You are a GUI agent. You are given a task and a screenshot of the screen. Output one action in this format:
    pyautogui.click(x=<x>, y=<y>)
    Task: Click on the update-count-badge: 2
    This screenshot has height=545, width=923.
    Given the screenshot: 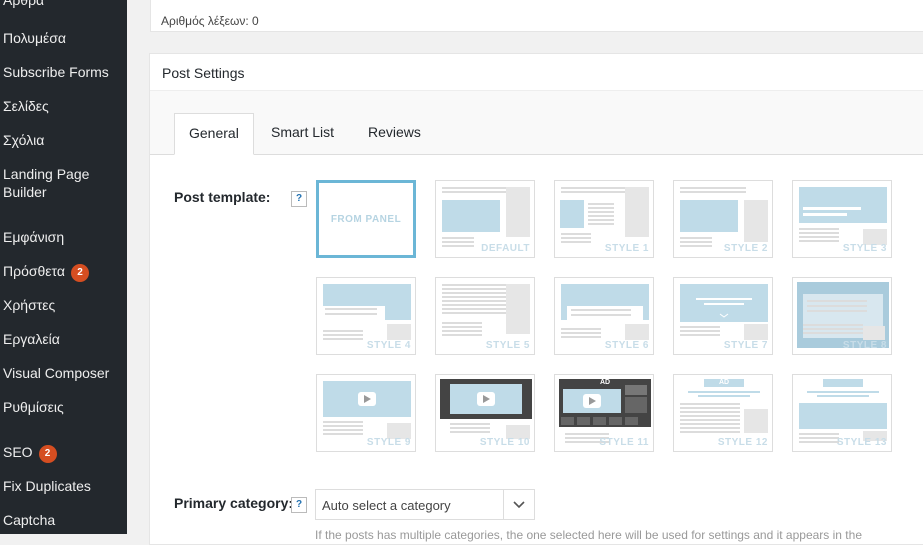 What is the action you would take?
    pyautogui.click(x=79, y=273)
    